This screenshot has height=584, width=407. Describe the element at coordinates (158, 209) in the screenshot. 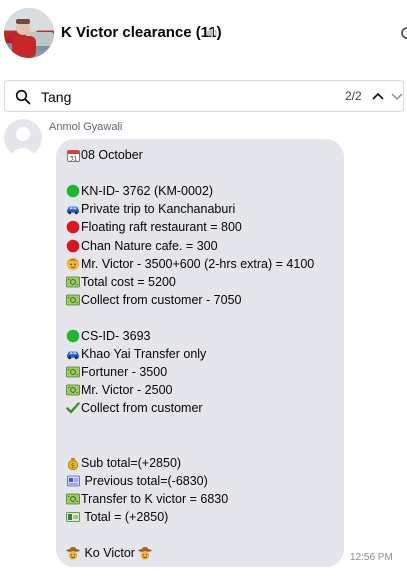

I see `message-line-text: Private trip to Kanchanaburi` at that location.